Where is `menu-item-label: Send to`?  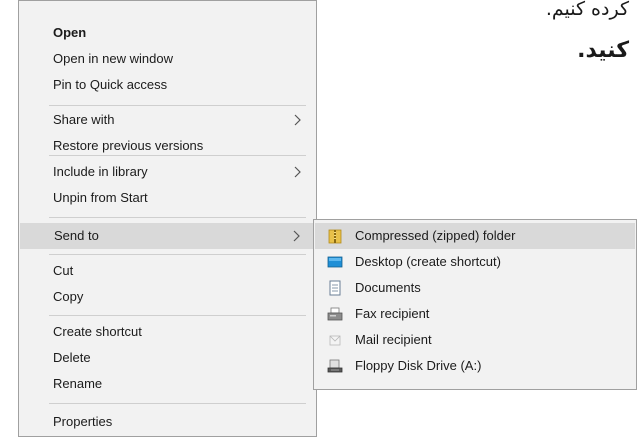
menu-item-label: Send to is located at coordinates (76, 235).